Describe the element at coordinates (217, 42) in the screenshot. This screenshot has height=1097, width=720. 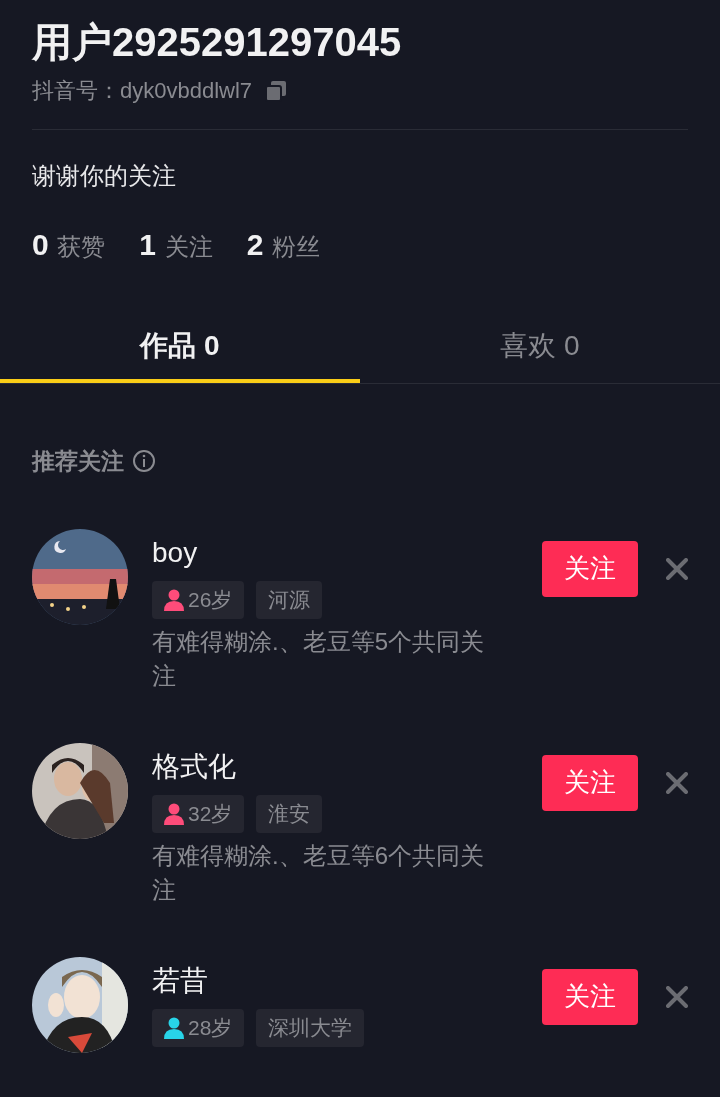
I see `profile-name: 用户2925291297045` at that location.